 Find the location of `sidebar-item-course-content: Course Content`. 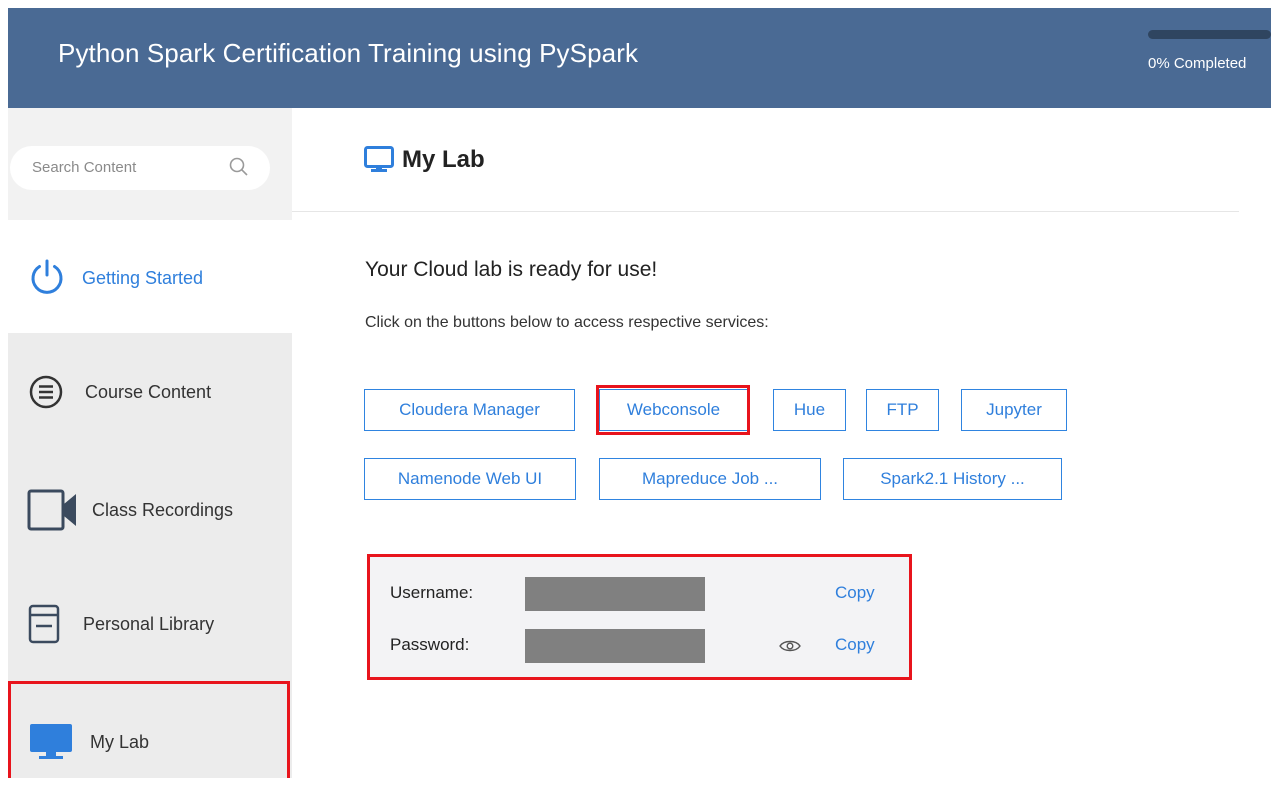

sidebar-item-course-content: Course Content is located at coordinates (150, 392).